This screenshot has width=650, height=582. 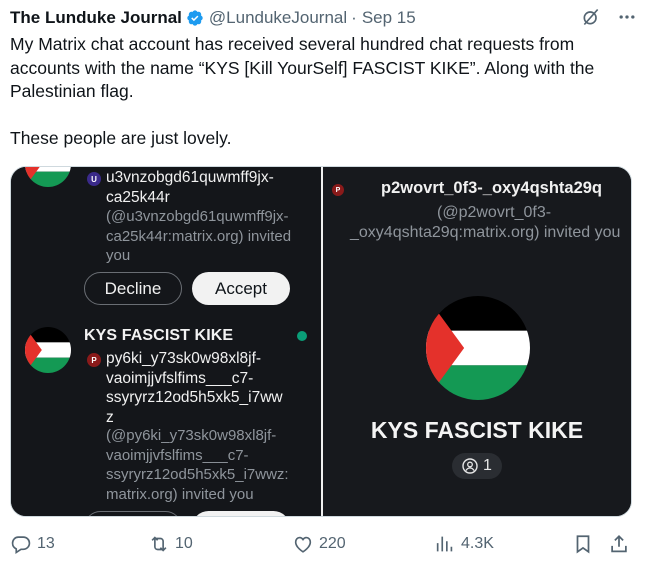 I want to click on inviter-id: p2wovrt_0f3-_oxy4qshta29q, so click(x=492, y=188).